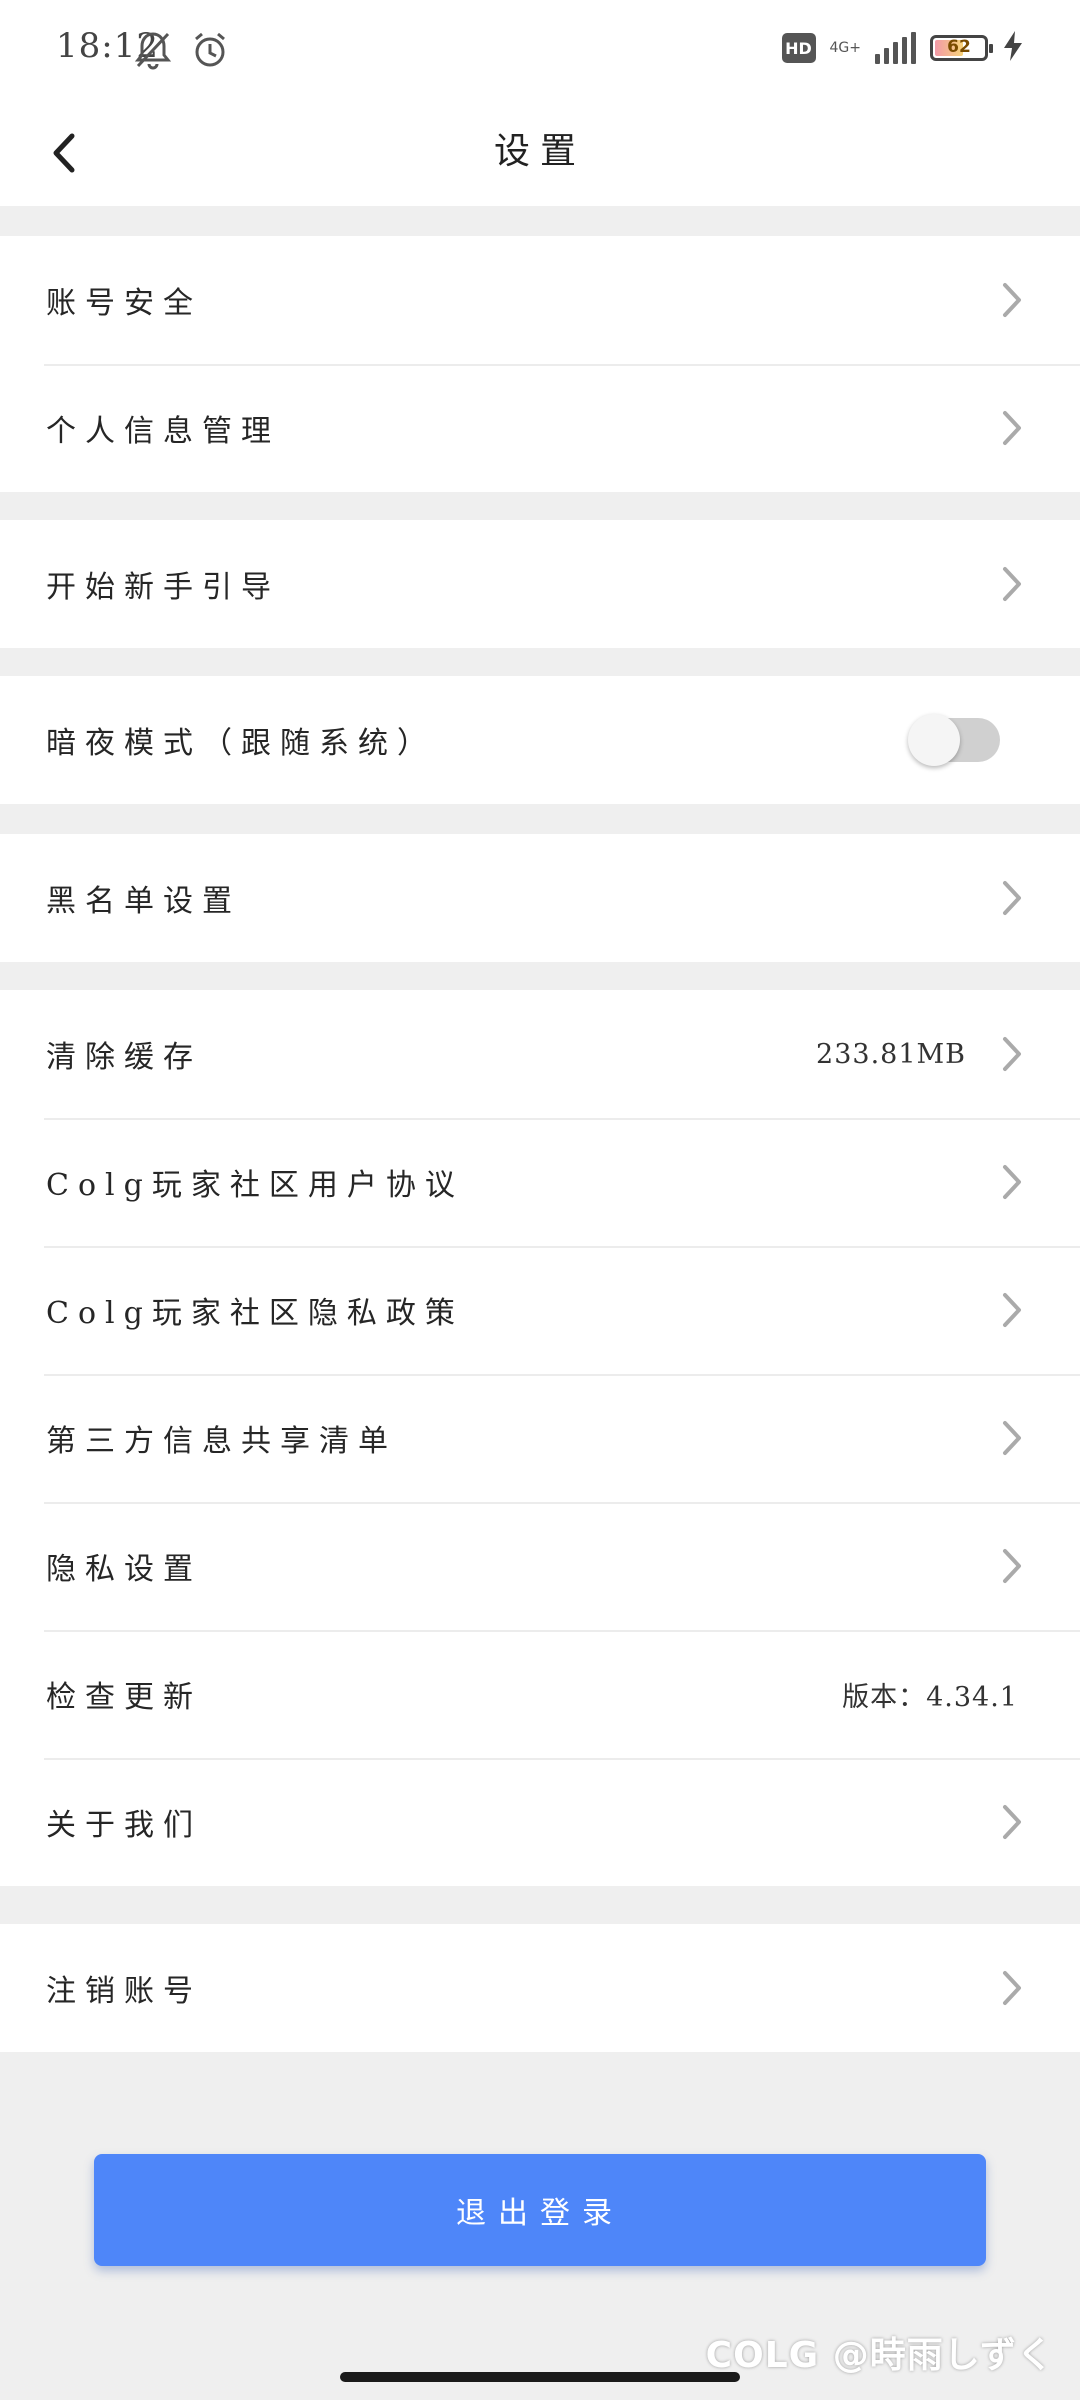  What do you see at coordinates (798, 48) in the screenshot?
I see `hd-icon: HD` at bounding box center [798, 48].